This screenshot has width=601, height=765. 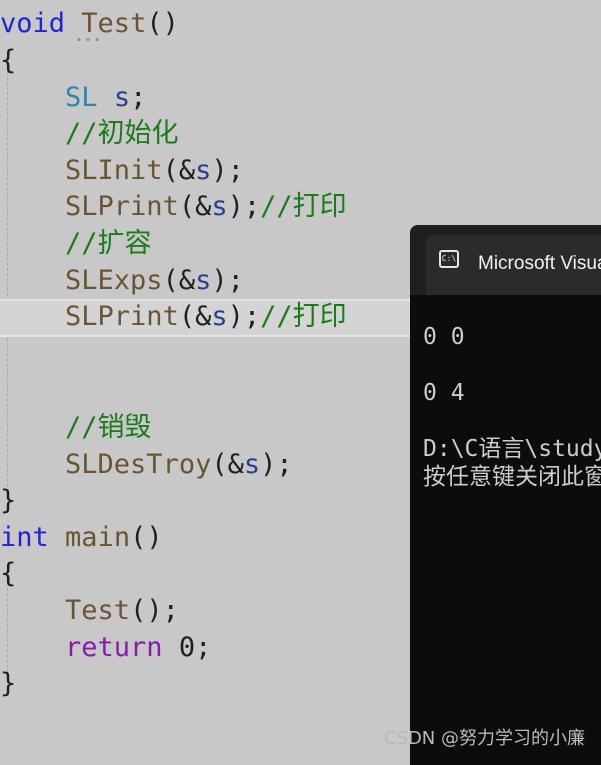 I want to click on keyword-void: void, so click(x=33, y=23).